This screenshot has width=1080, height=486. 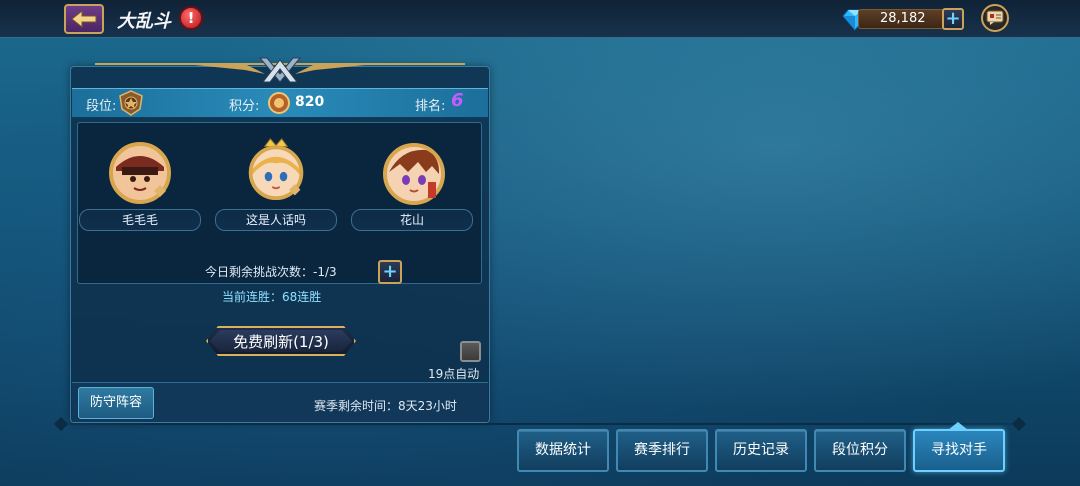 What do you see at coordinates (761, 450) in the screenshot?
I see `tab-history: 历史记录` at bounding box center [761, 450].